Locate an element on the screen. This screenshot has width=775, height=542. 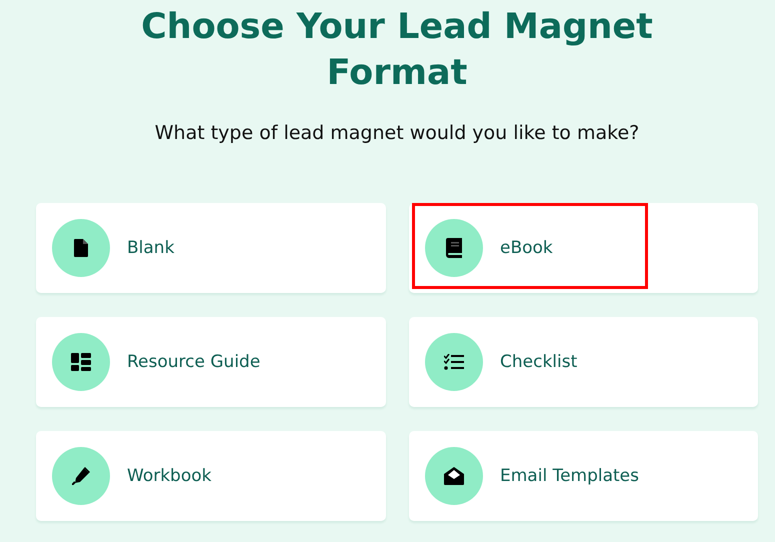
format-card: Blank is located at coordinates (211, 248).